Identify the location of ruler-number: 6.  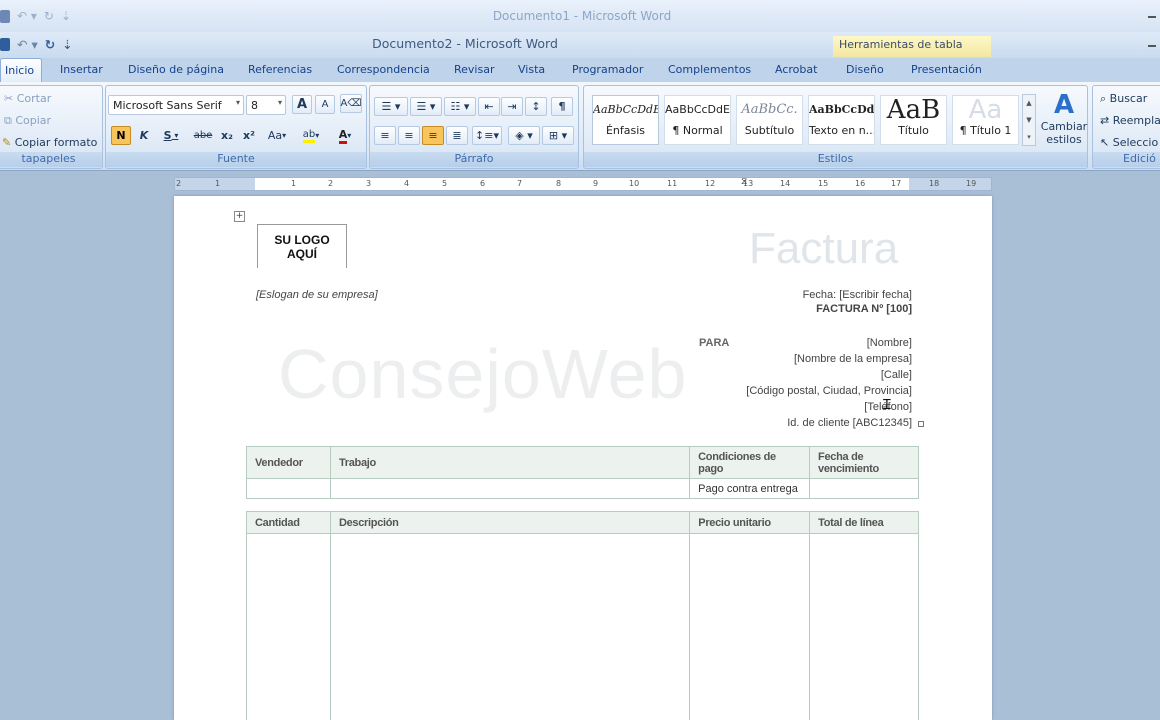
(483, 183).